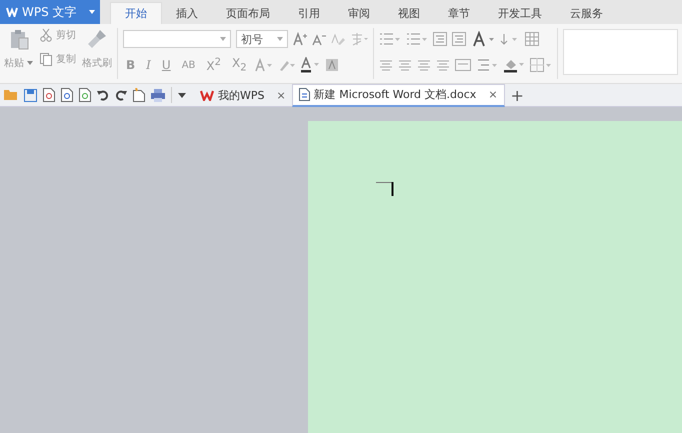  I want to click on copy-icon, so click(46, 59).